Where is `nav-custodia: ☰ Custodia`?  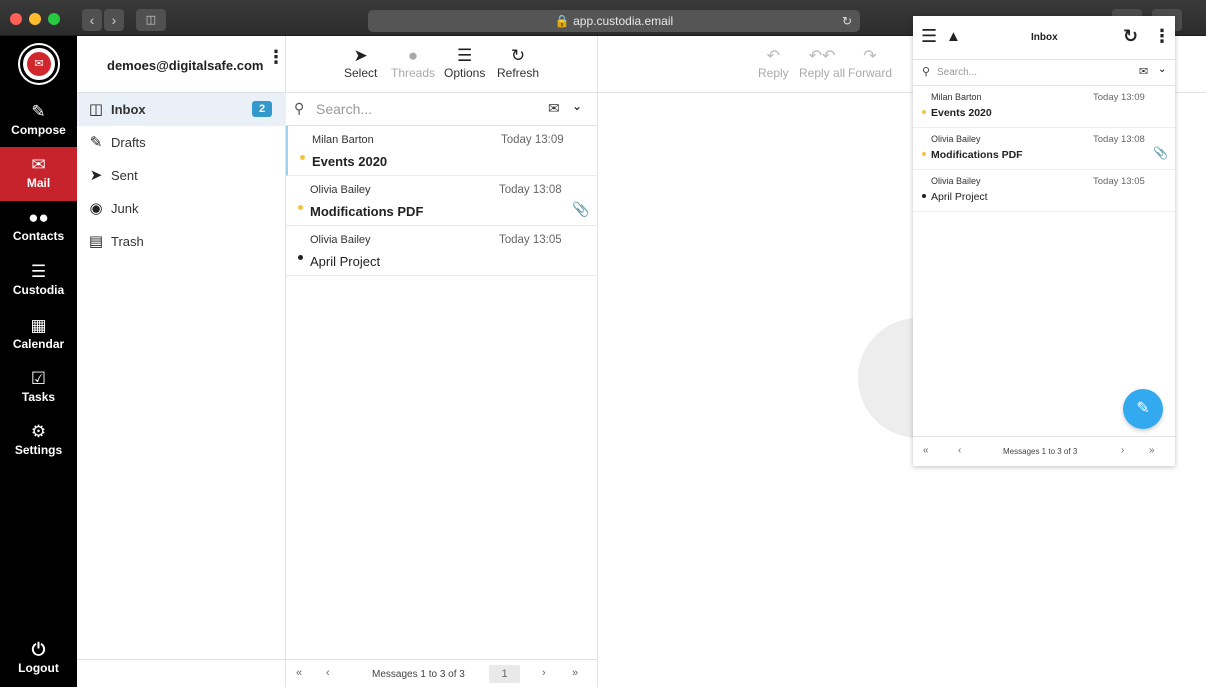
nav-custodia: ☰ Custodia is located at coordinates (38, 281).